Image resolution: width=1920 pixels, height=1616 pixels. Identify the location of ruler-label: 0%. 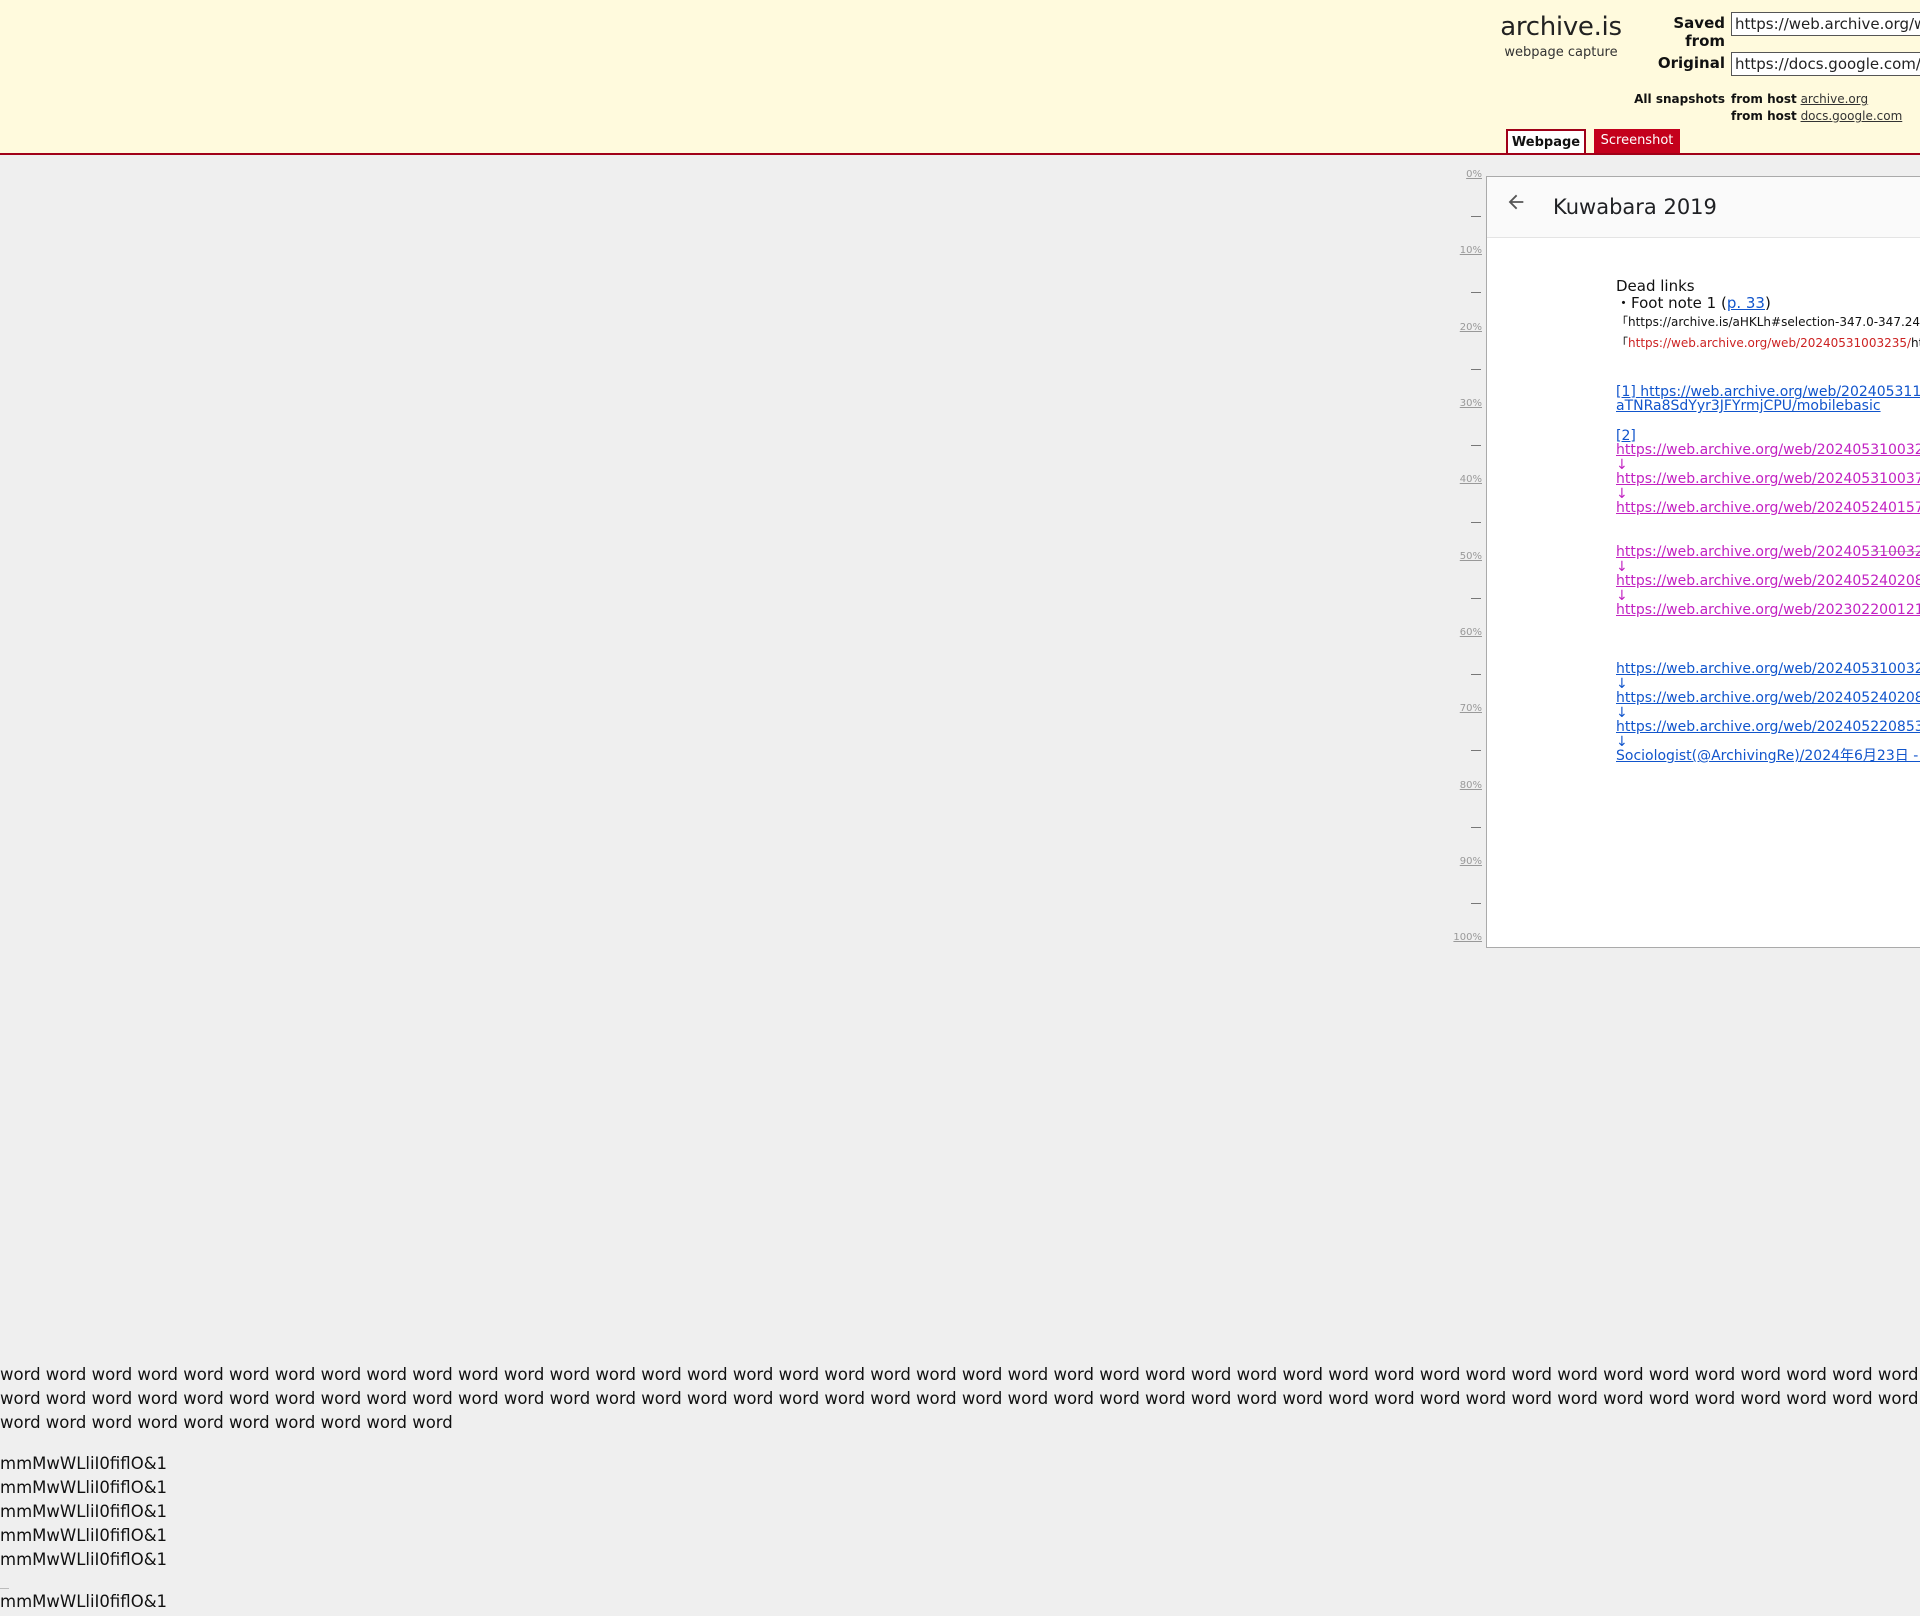
(1463, 174).